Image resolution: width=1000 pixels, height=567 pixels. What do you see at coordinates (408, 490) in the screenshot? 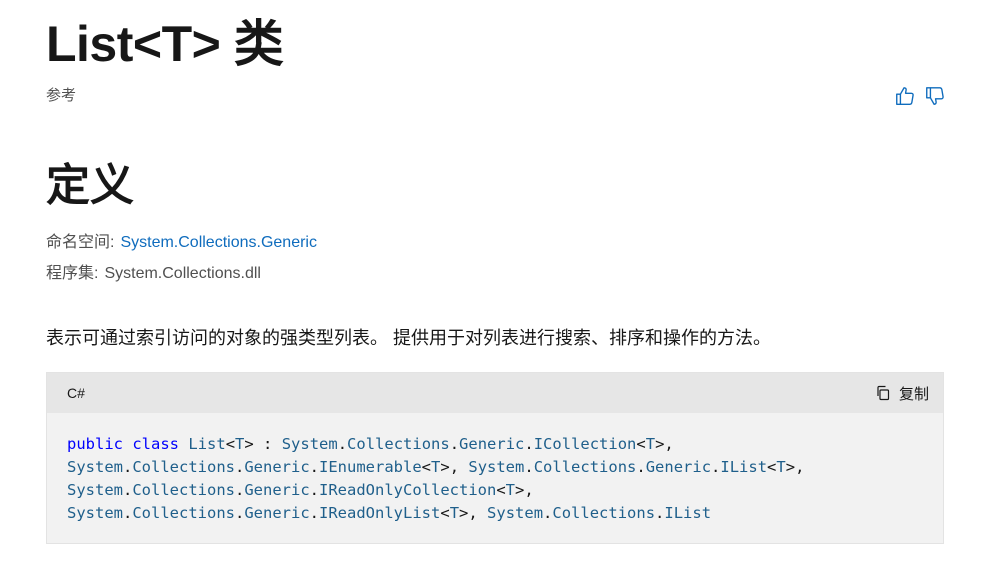
I see `code-token: IReadOnlyCollection` at bounding box center [408, 490].